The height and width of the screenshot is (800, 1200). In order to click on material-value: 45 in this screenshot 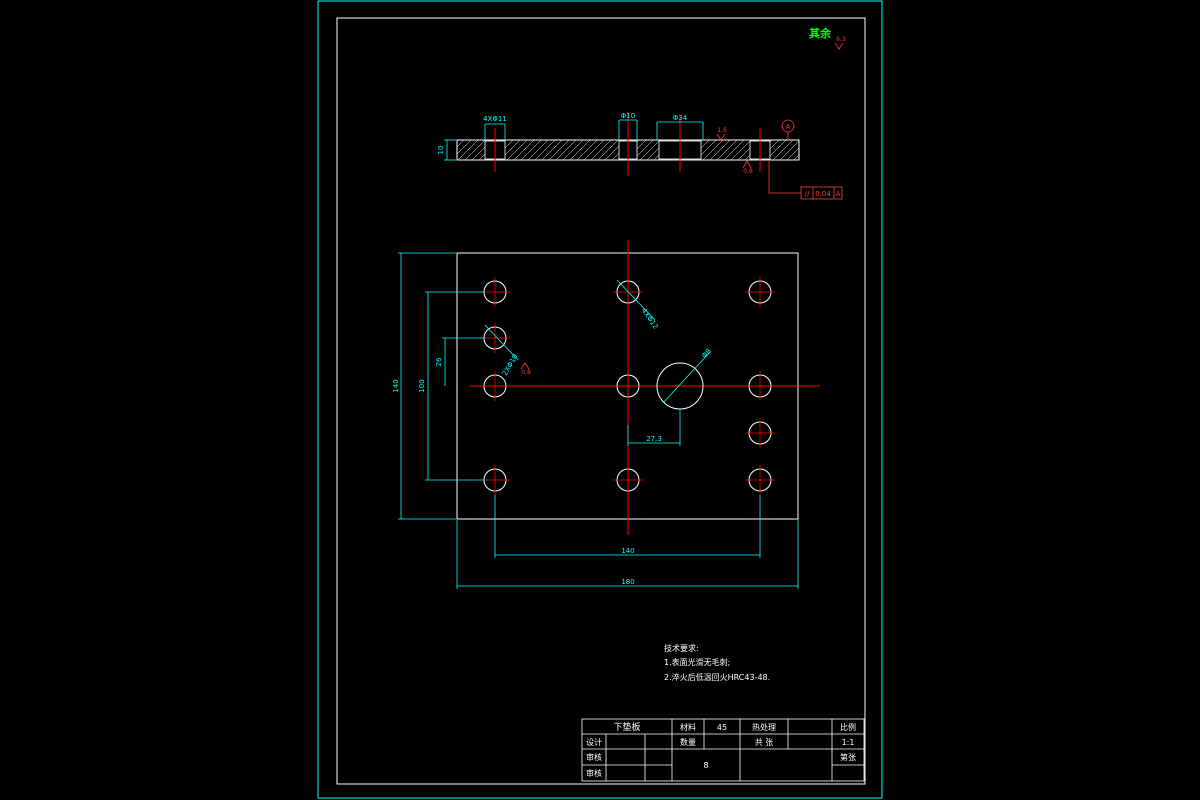, I will do `click(722, 727)`.